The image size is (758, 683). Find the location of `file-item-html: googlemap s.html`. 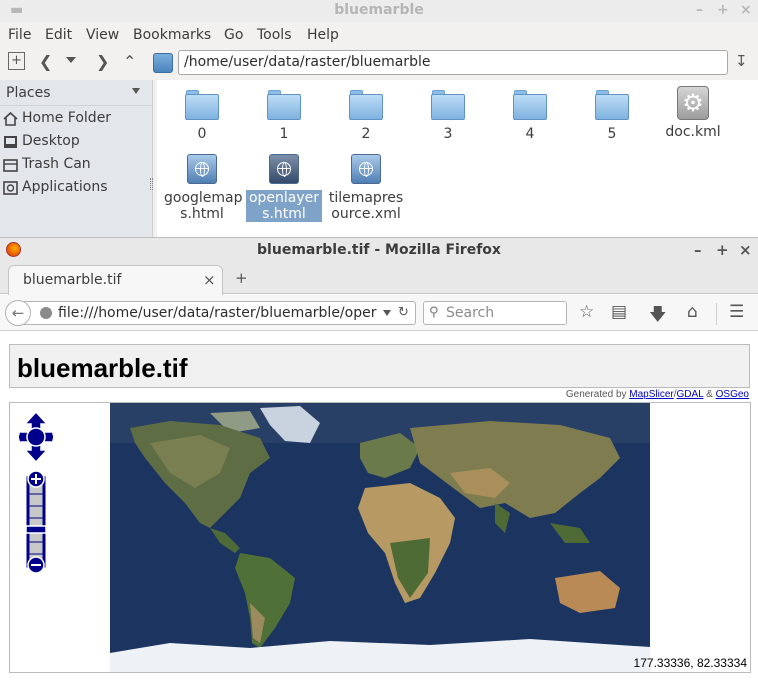

file-item-html: googlemap s.html is located at coordinates (203, 188).